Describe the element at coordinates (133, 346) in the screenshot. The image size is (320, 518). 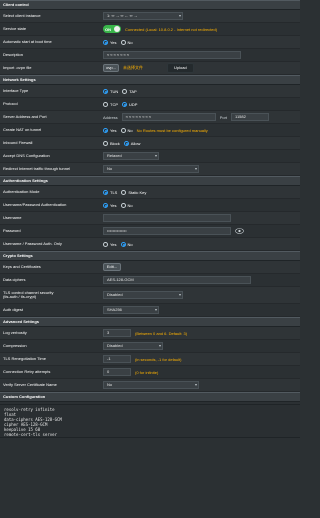
I see `compression-select: Disabled` at that location.